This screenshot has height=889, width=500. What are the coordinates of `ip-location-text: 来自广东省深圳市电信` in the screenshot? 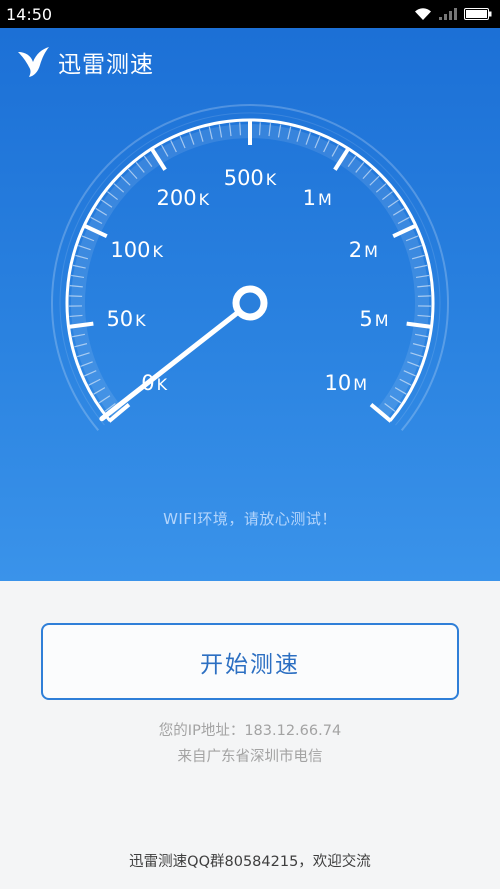 It's located at (250, 757).